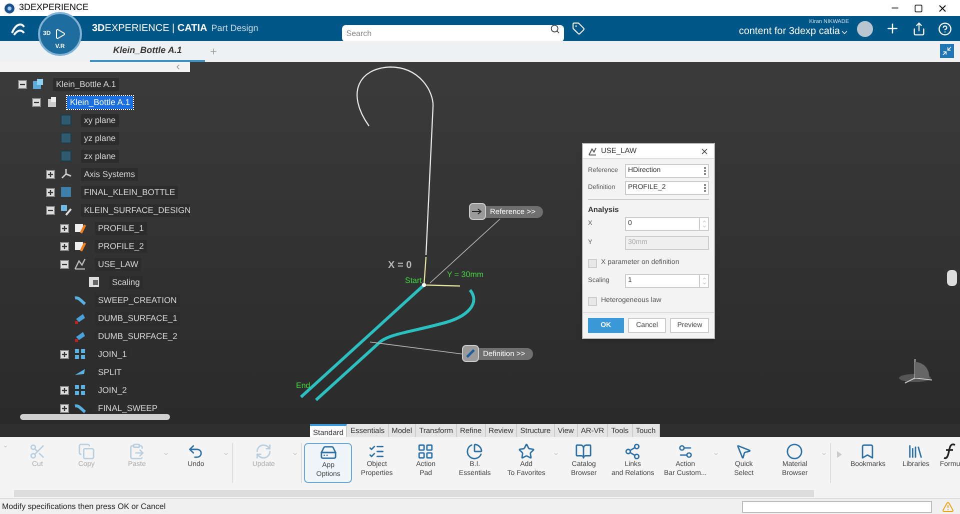  I want to click on scissors-icon, so click(37, 451).